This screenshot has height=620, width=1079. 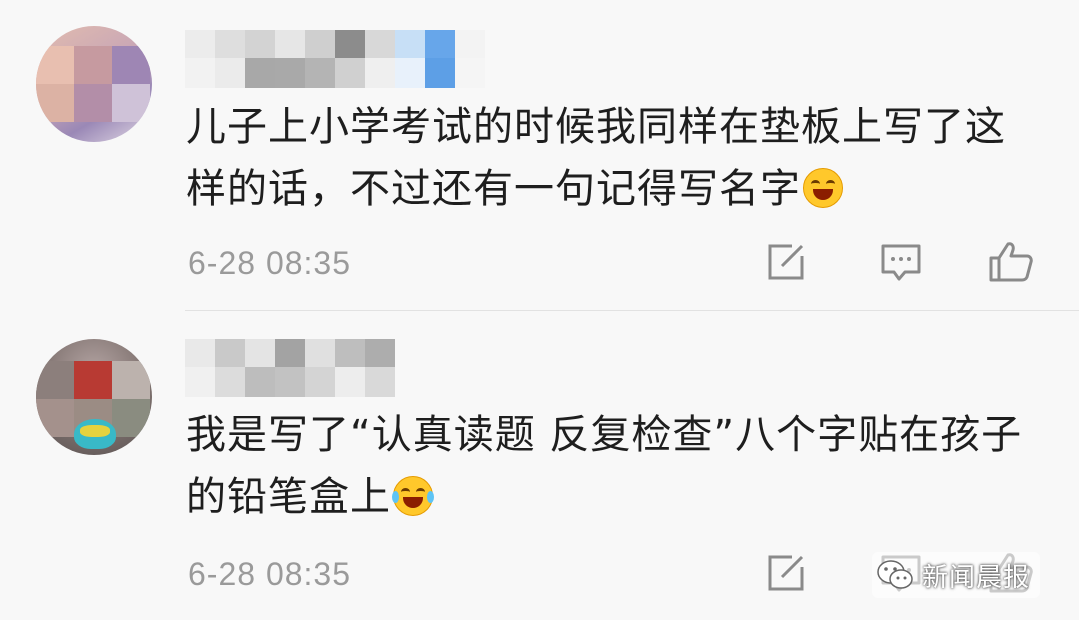 What do you see at coordinates (901, 262) in the screenshot?
I see `reply-icon` at bounding box center [901, 262].